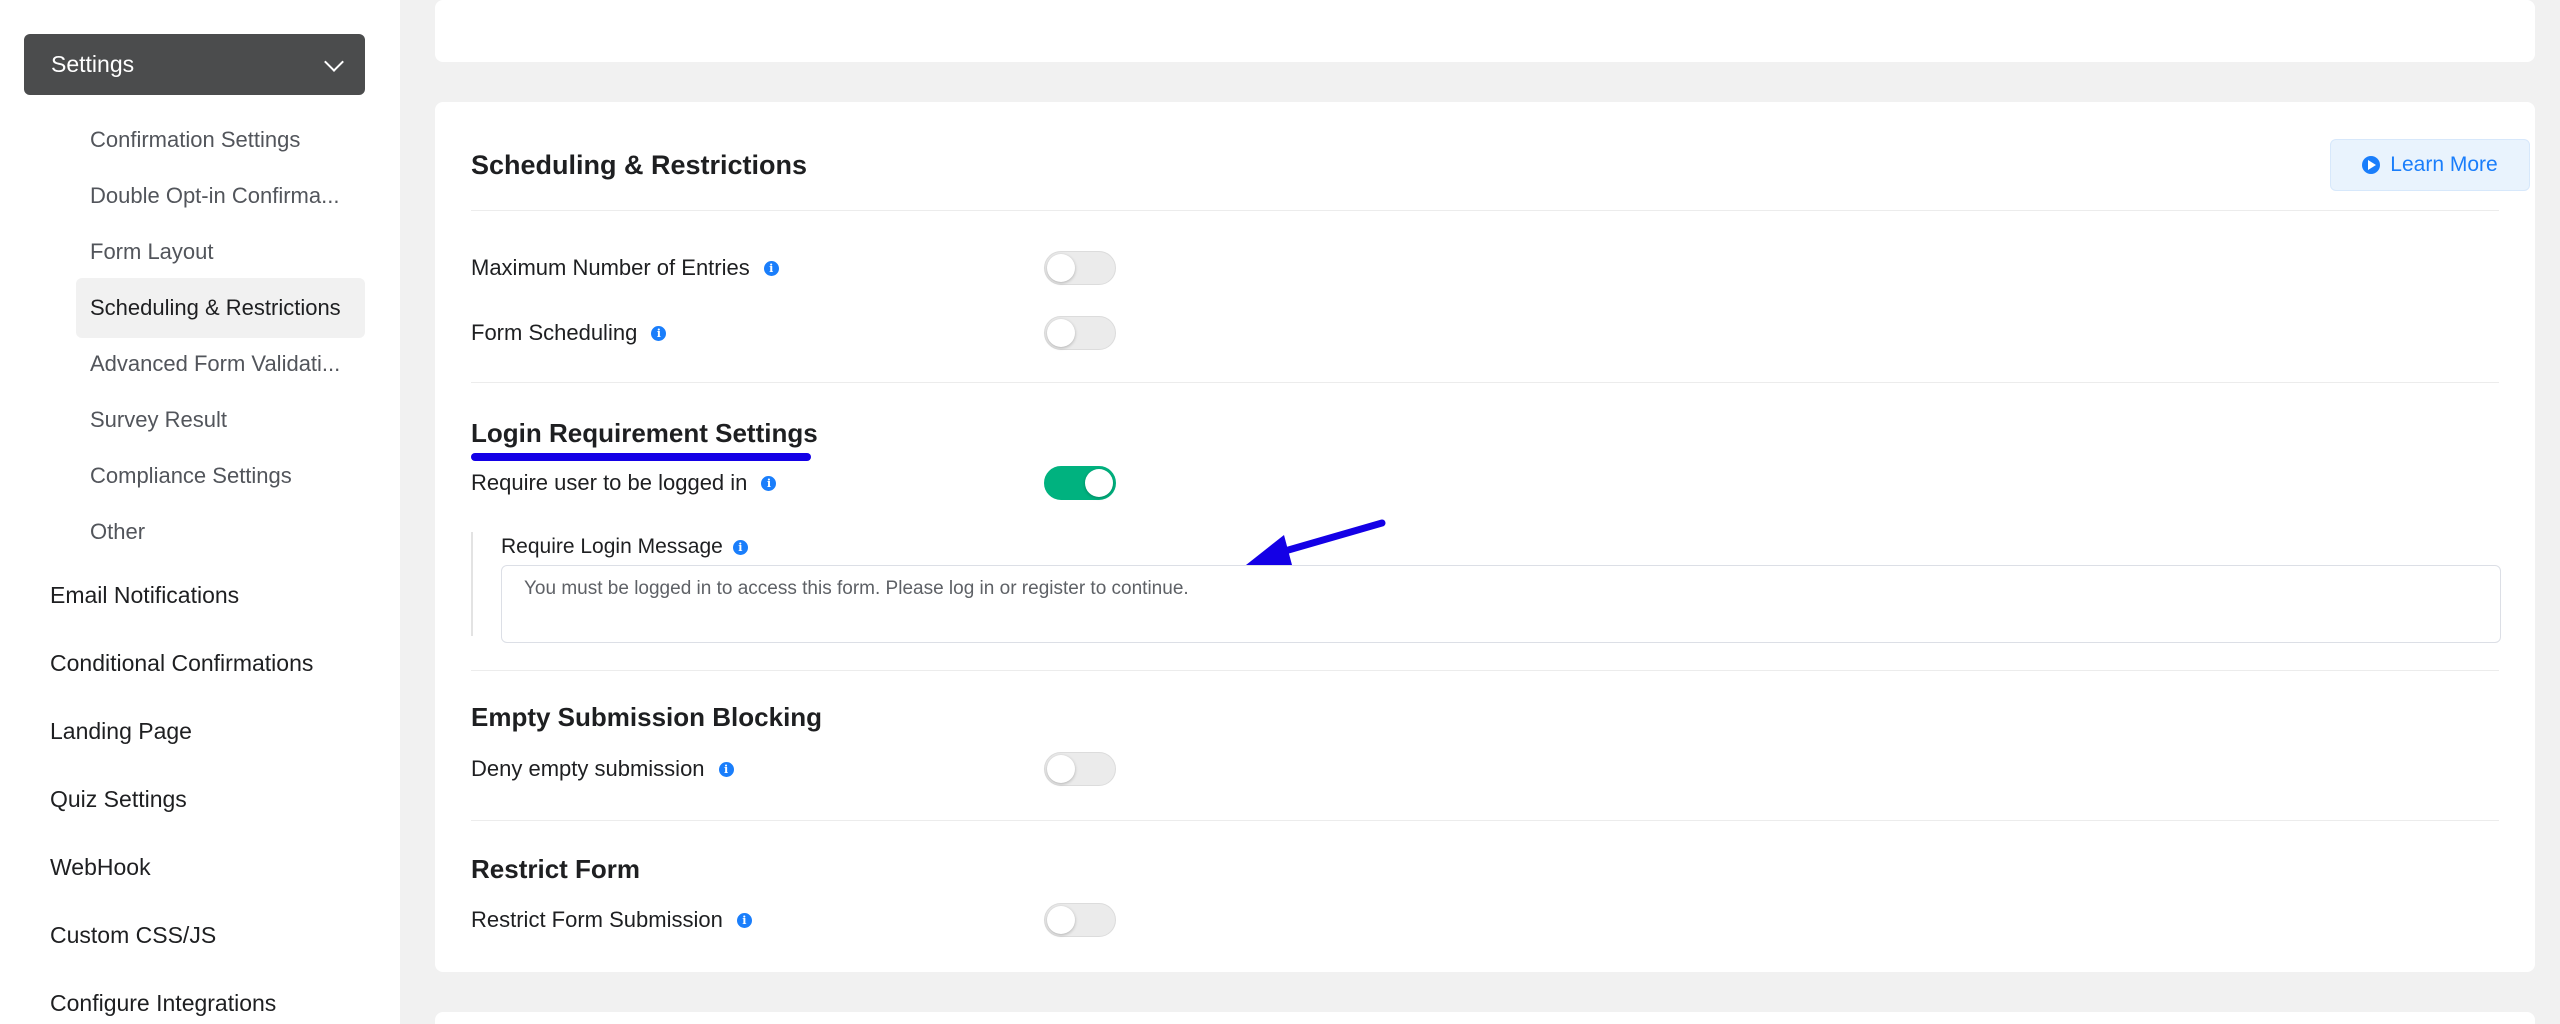 The image size is (2560, 1024). Describe the element at coordinates (597, 919) in the screenshot. I see `row-label-text: Restrict Form Submission` at that location.